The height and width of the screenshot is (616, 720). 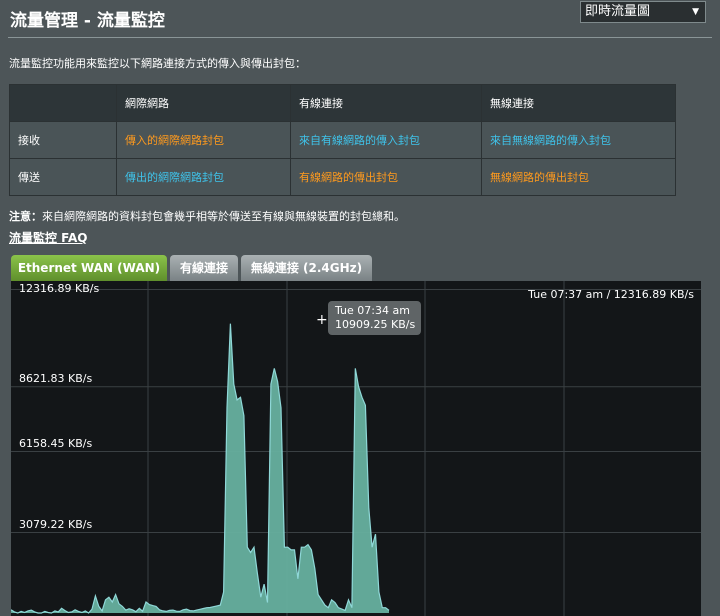 I want to click on tooltip-time: Tue 07:34 am, so click(x=372, y=310).